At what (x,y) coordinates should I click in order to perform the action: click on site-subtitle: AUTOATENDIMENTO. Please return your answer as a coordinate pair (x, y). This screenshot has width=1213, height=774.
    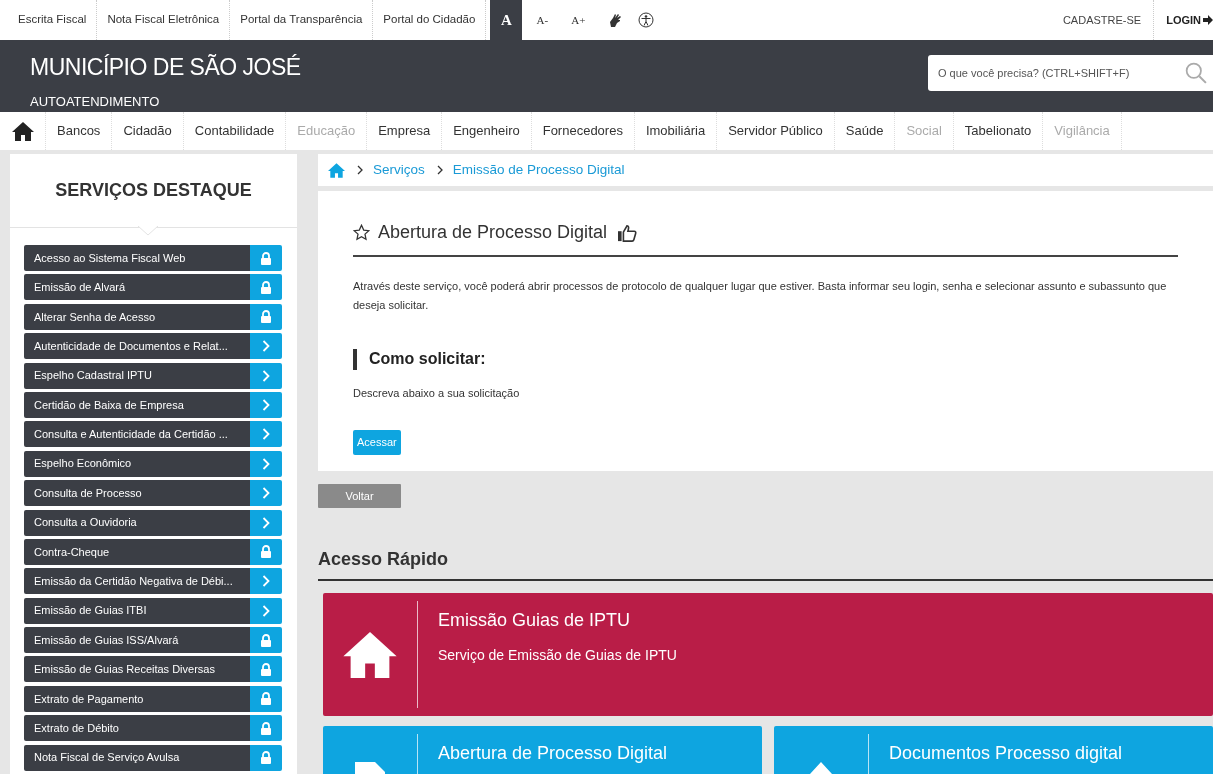
    Looking at the image, I should click on (95, 101).